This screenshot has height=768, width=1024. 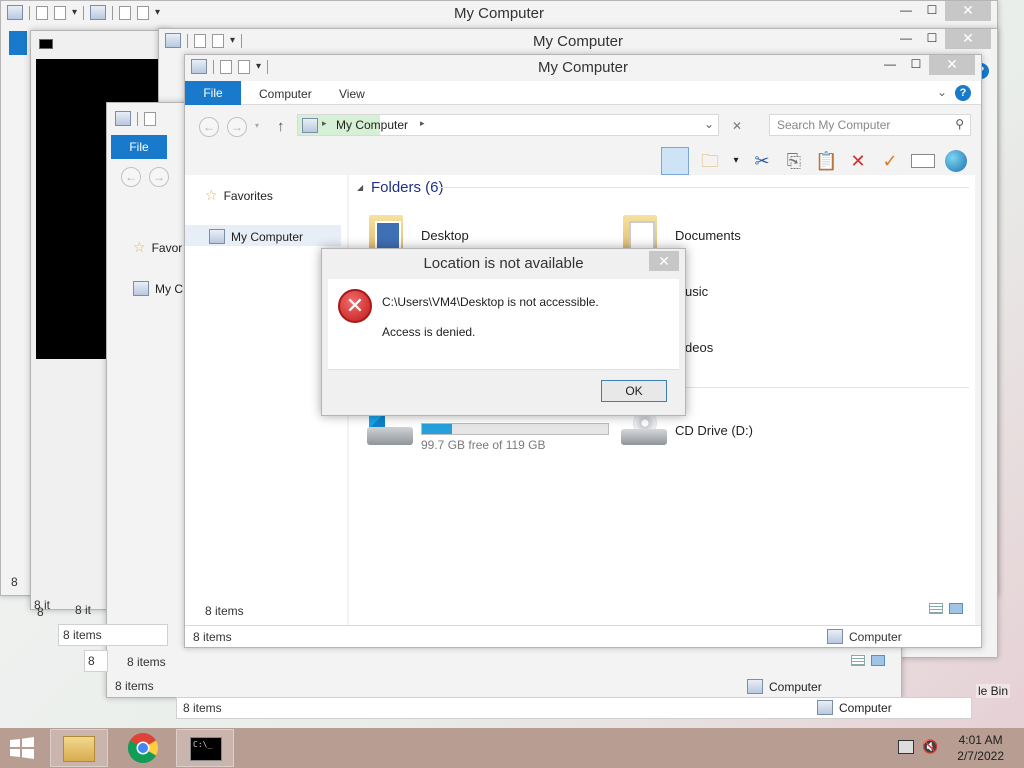 I want to click on search-input: Search My Computer ⚲, so click(x=870, y=125).